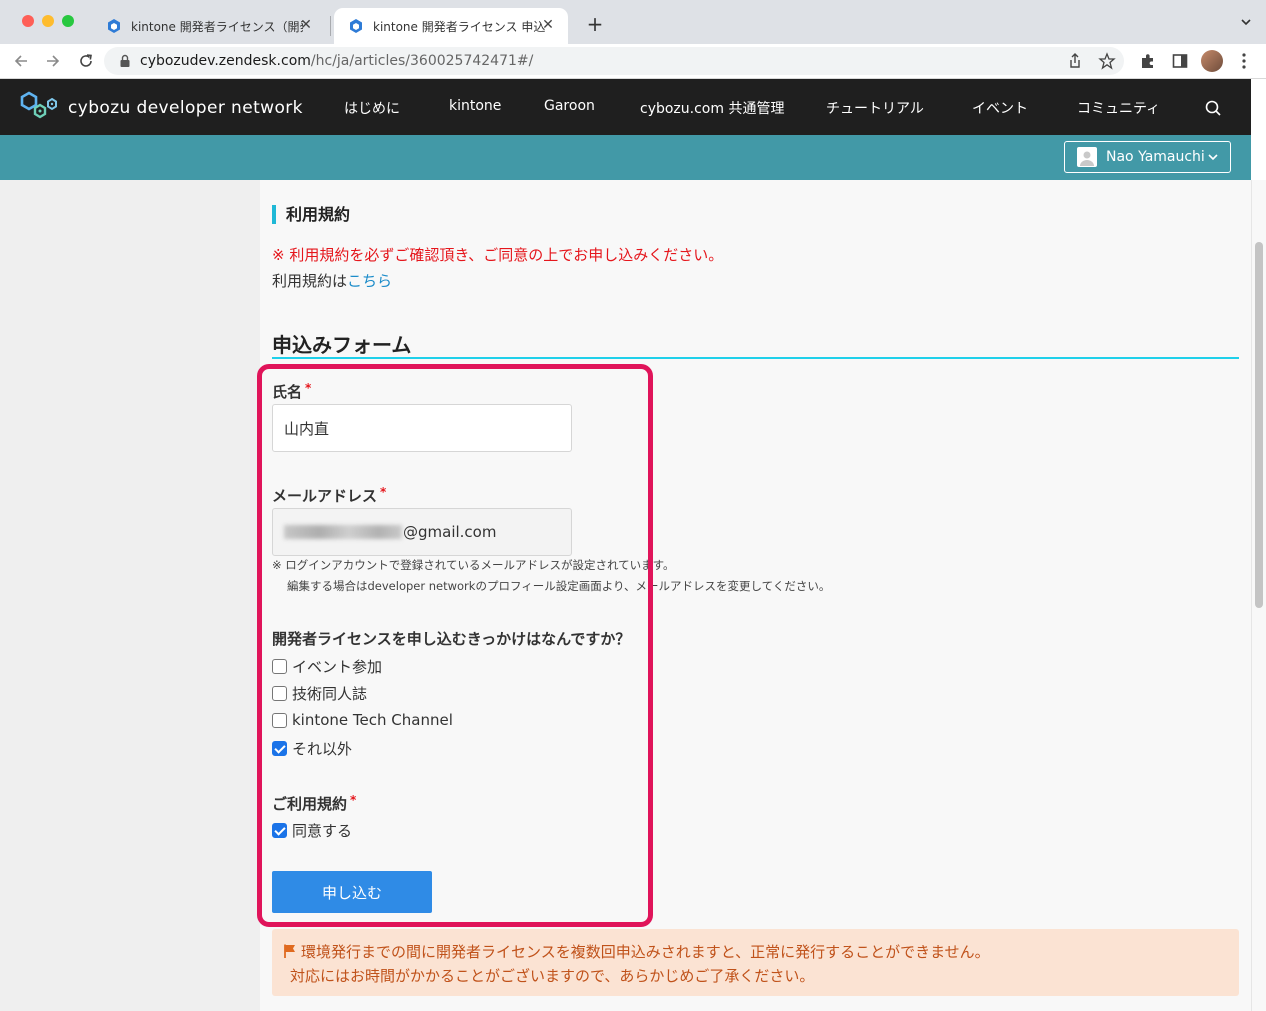 This screenshot has height=1011, width=1266. Describe the element at coordinates (755, 358) in the screenshot. I see `form-title-underline` at that location.